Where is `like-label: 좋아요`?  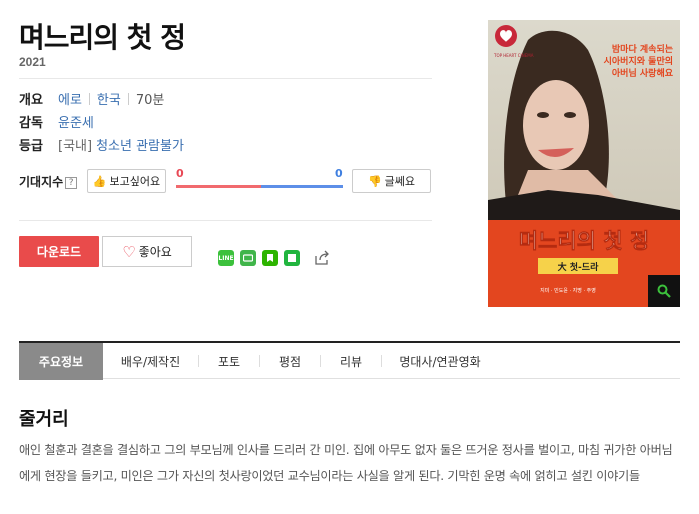
like-label: 좋아요 is located at coordinates (155, 252).